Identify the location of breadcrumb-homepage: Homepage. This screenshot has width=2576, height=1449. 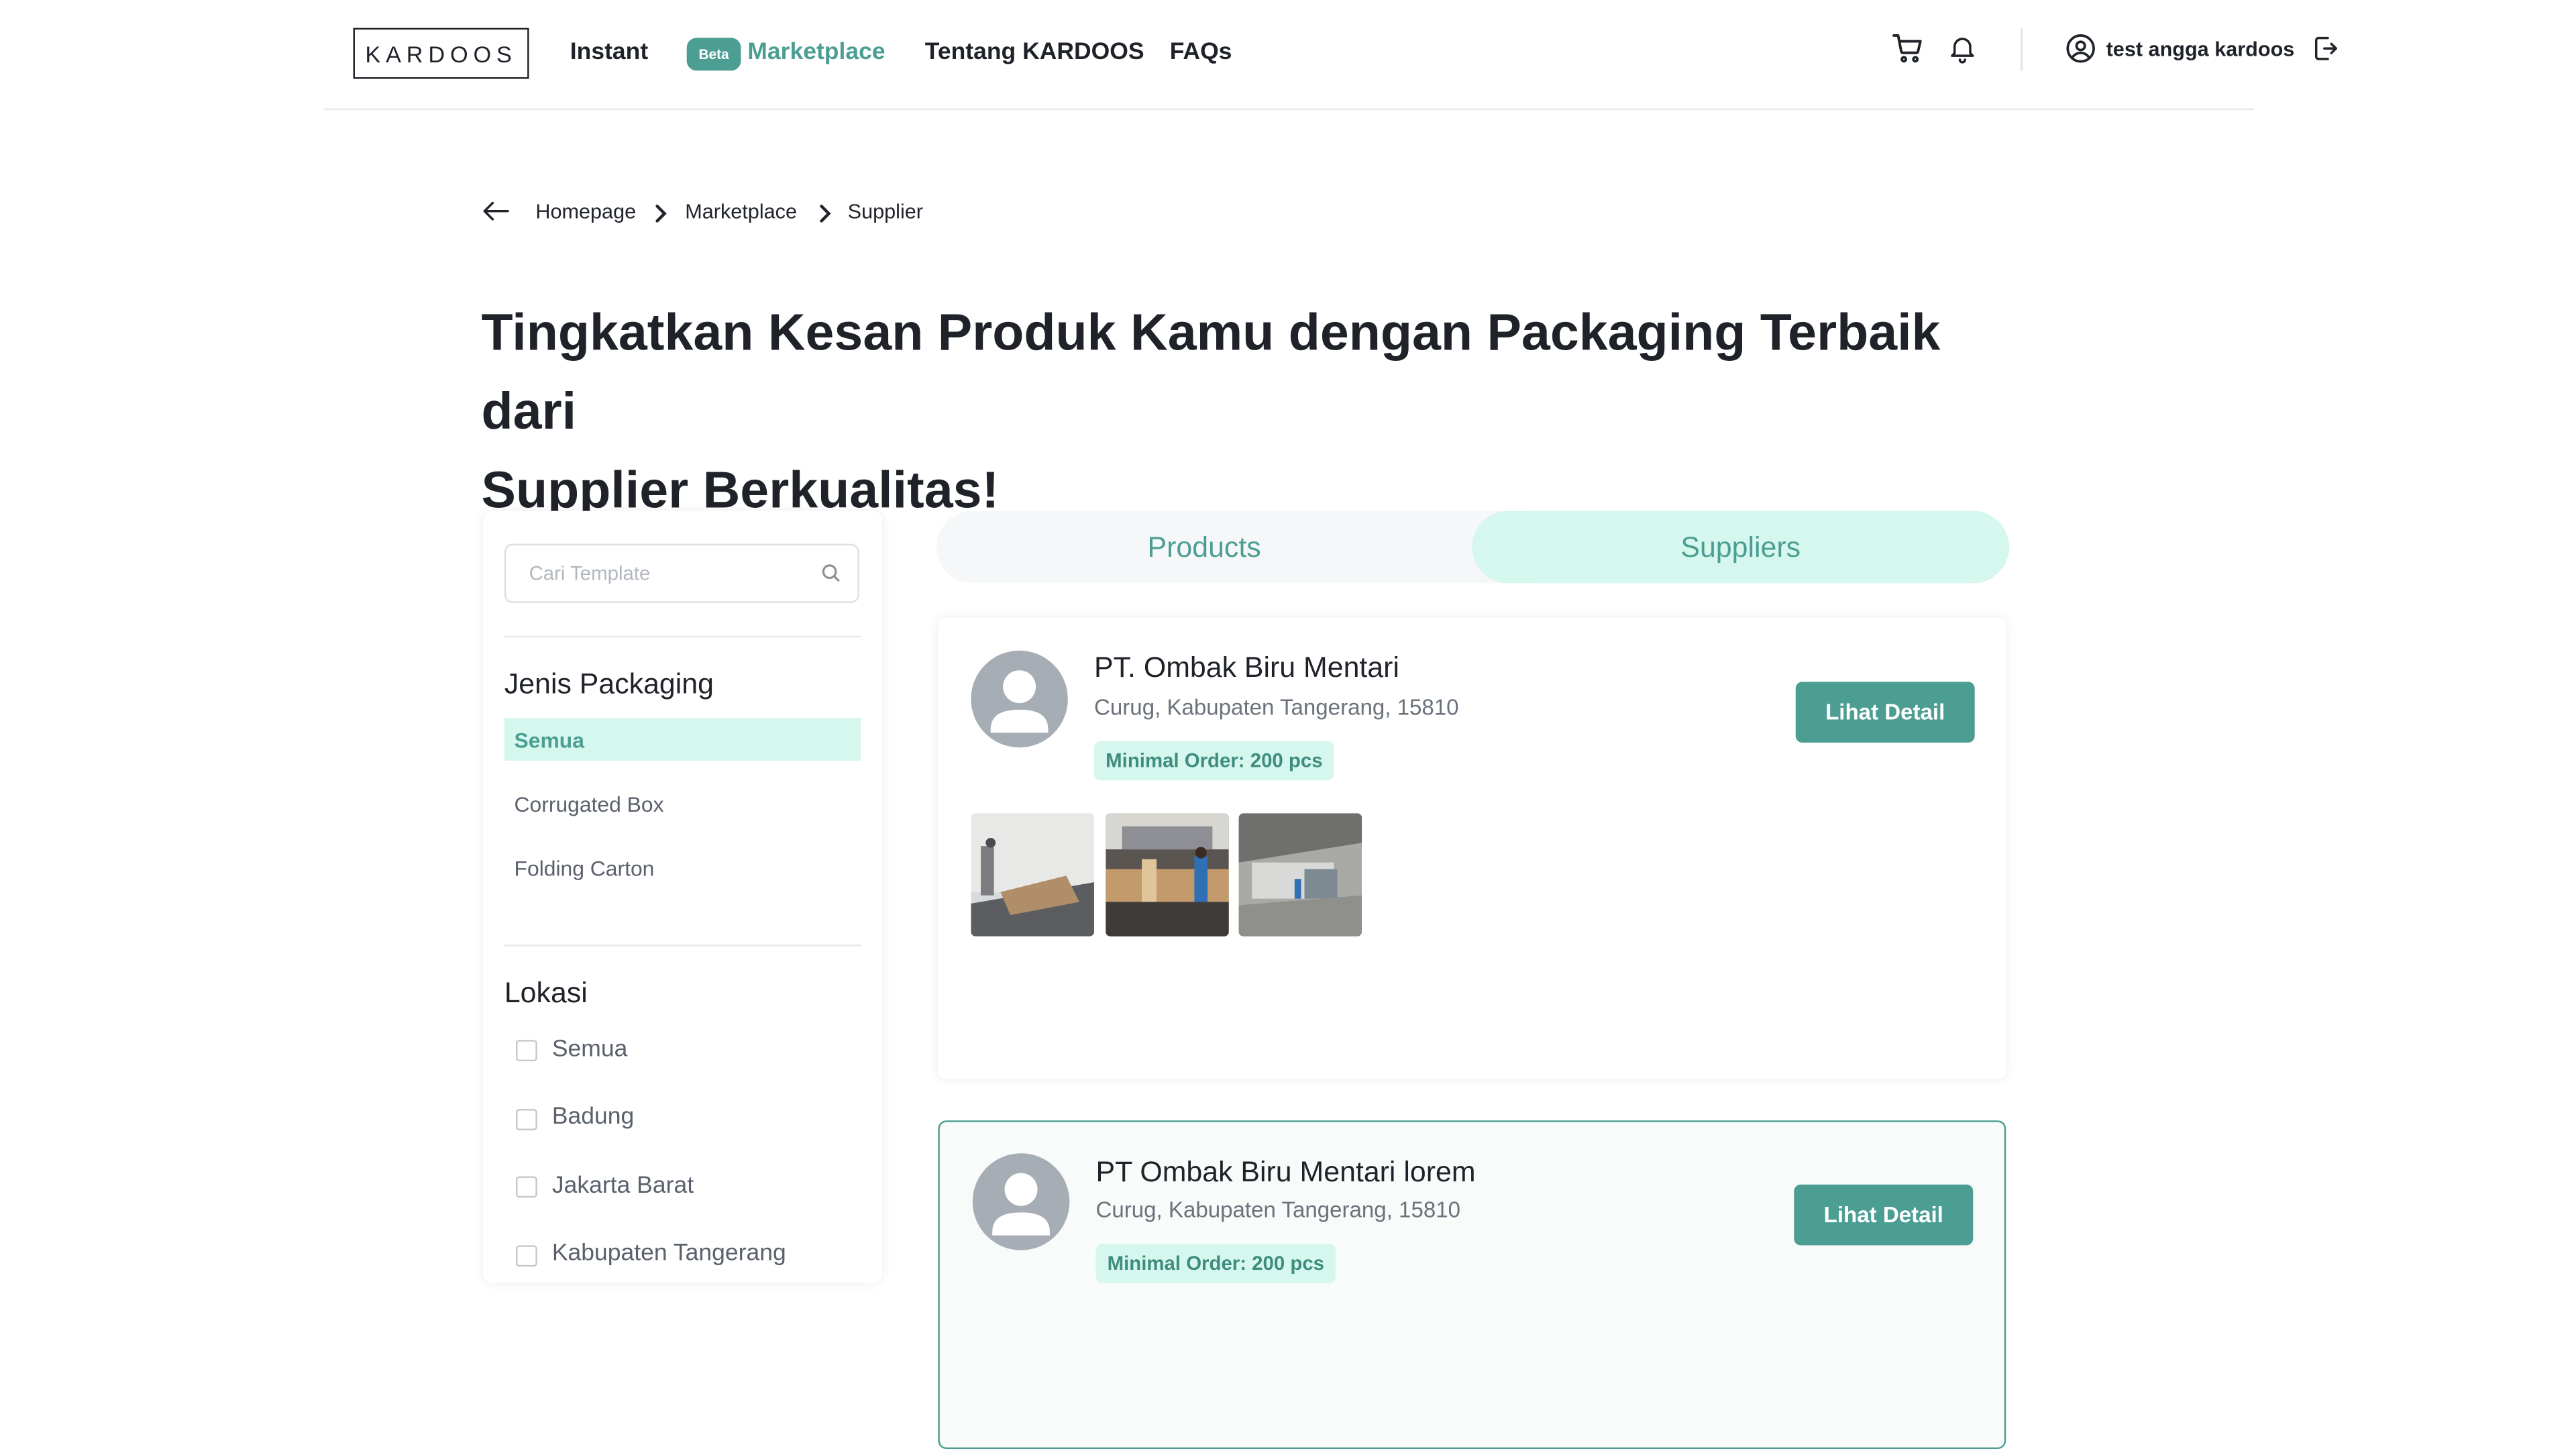
(585, 212).